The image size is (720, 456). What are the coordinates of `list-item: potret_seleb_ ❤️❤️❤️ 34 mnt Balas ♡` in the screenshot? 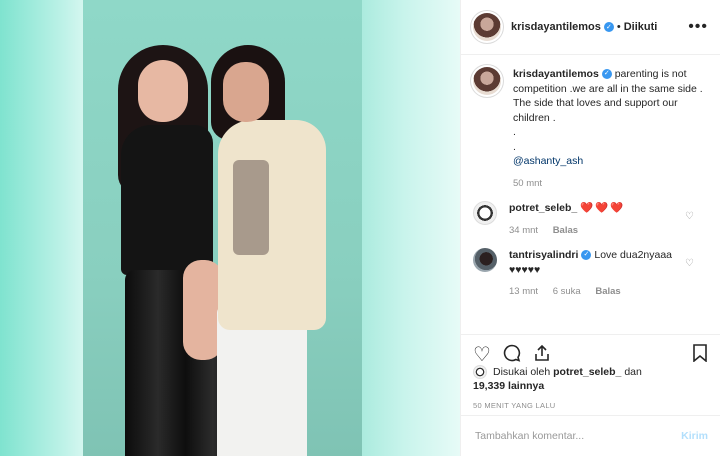 It's located at (590, 219).